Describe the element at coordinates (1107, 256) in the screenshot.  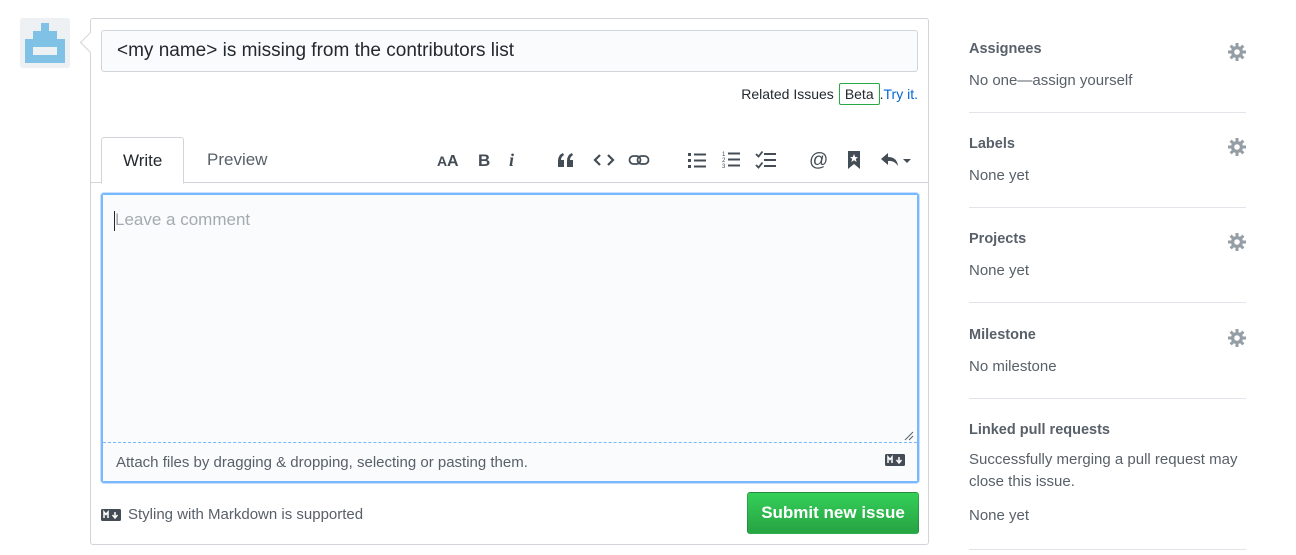
I see `sidebar-projects: Projects None yet` at that location.